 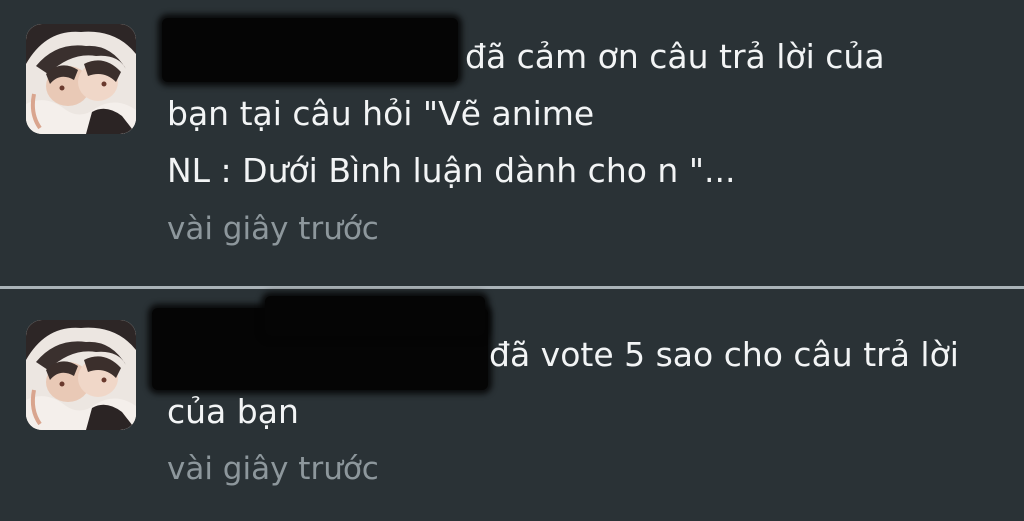 I want to click on message-line: bạn tại câu hỏi "Vẽ anime, so click(x=381, y=113).